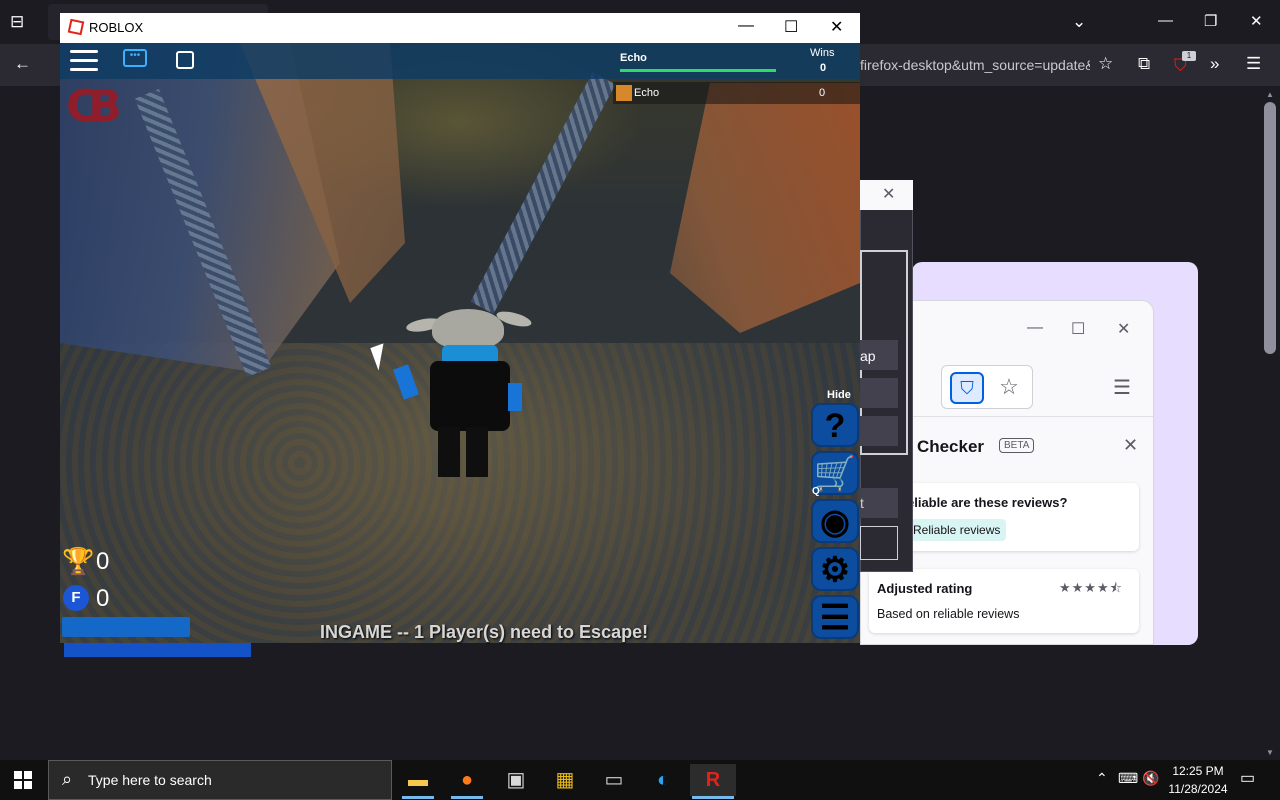  I want to click on coin-icon: F, so click(76, 598).